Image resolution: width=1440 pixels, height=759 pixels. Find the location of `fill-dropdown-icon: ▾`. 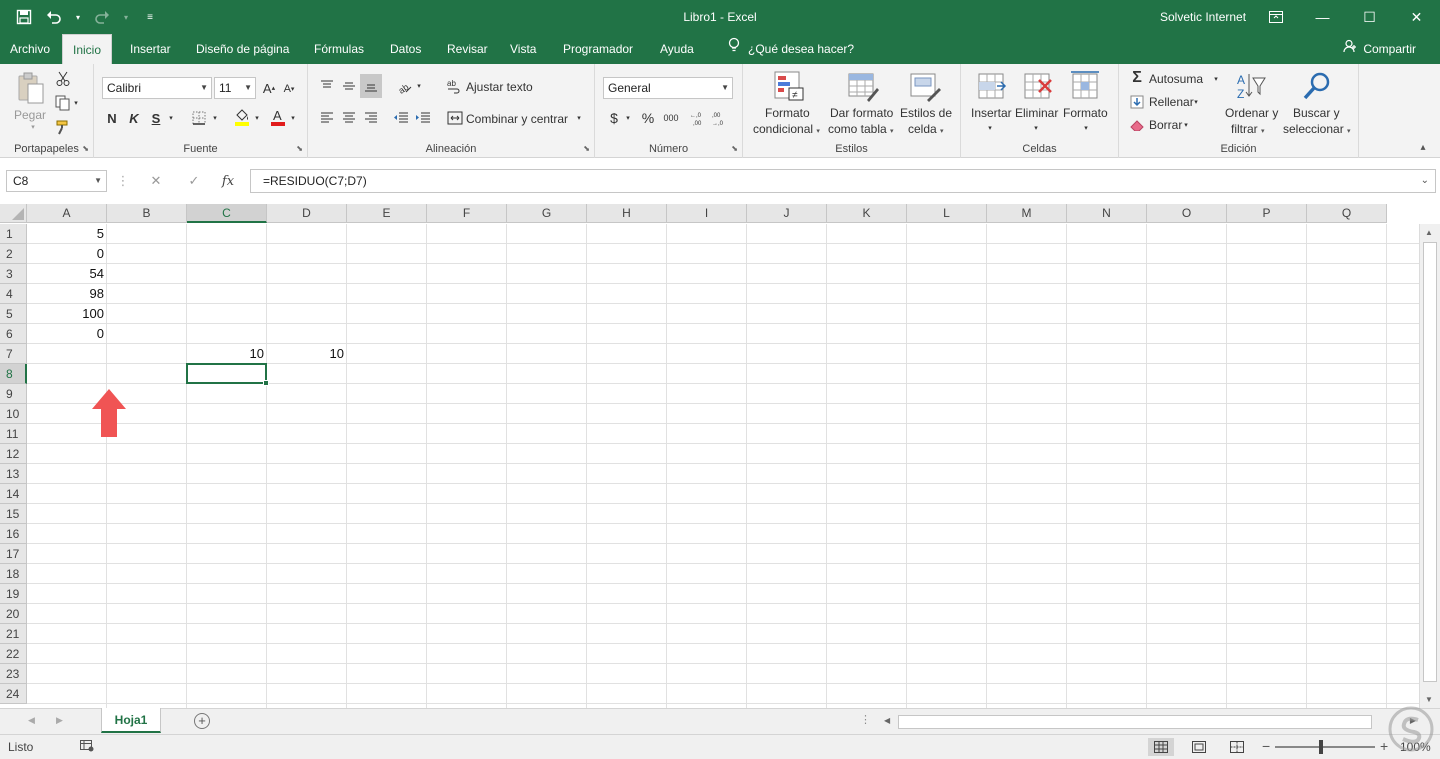

fill-dropdown-icon: ▾ is located at coordinates (1196, 102).